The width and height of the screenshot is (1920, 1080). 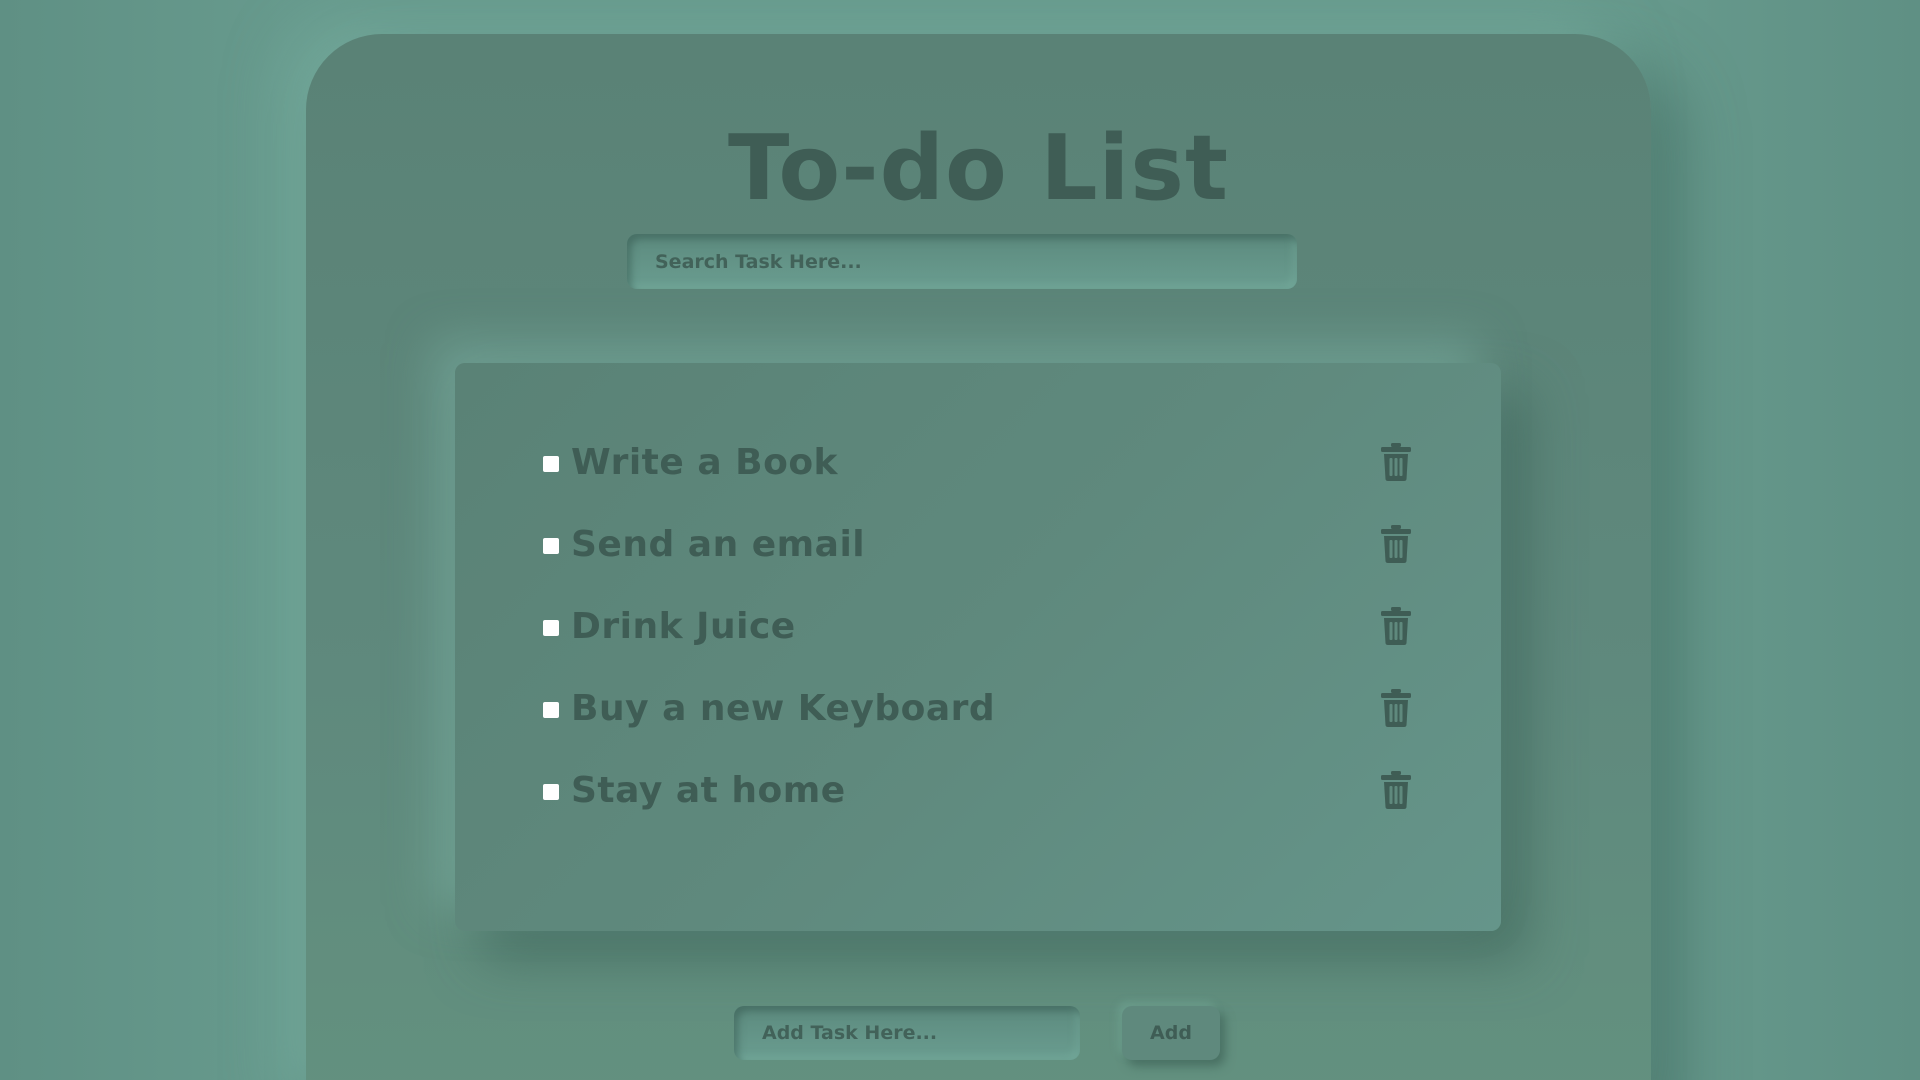 What do you see at coordinates (704, 462) in the screenshot?
I see `task-label: Write a Book` at bounding box center [704, 462].